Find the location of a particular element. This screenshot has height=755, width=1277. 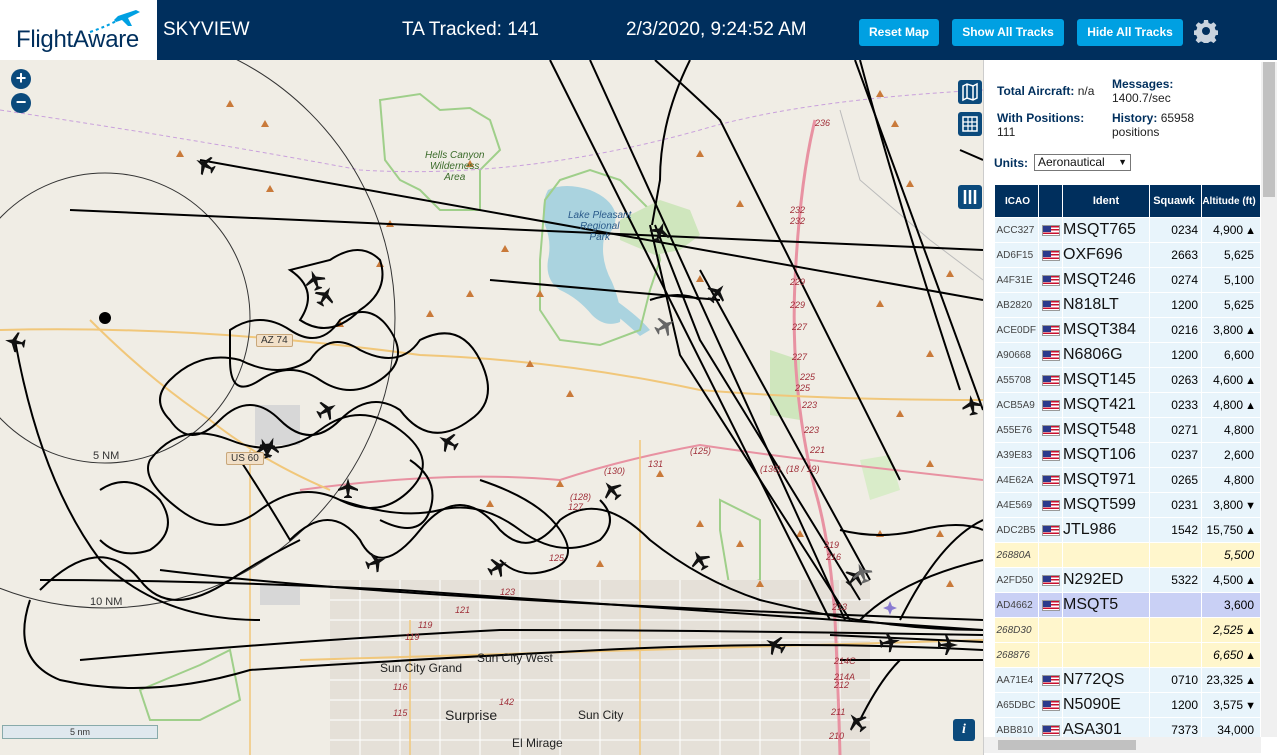

table-row: A4E62A MSQT971 0265 4,800 is located at coordinates (1127, 480).